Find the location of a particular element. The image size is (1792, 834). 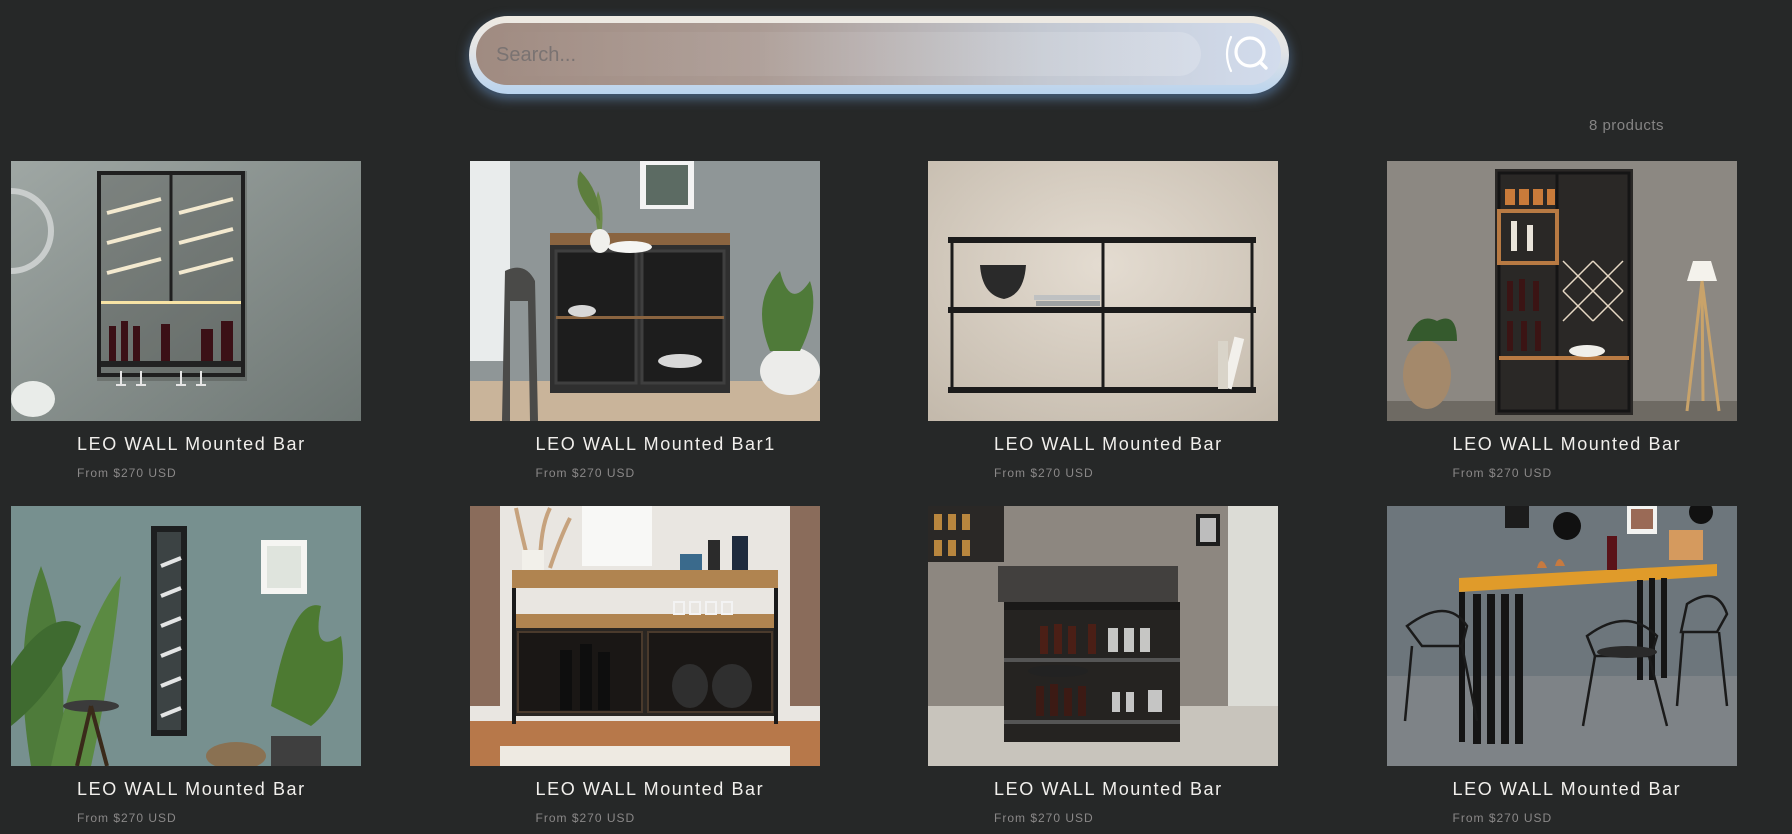

bar-table-set-photo is located at coordinates (1561, 636).